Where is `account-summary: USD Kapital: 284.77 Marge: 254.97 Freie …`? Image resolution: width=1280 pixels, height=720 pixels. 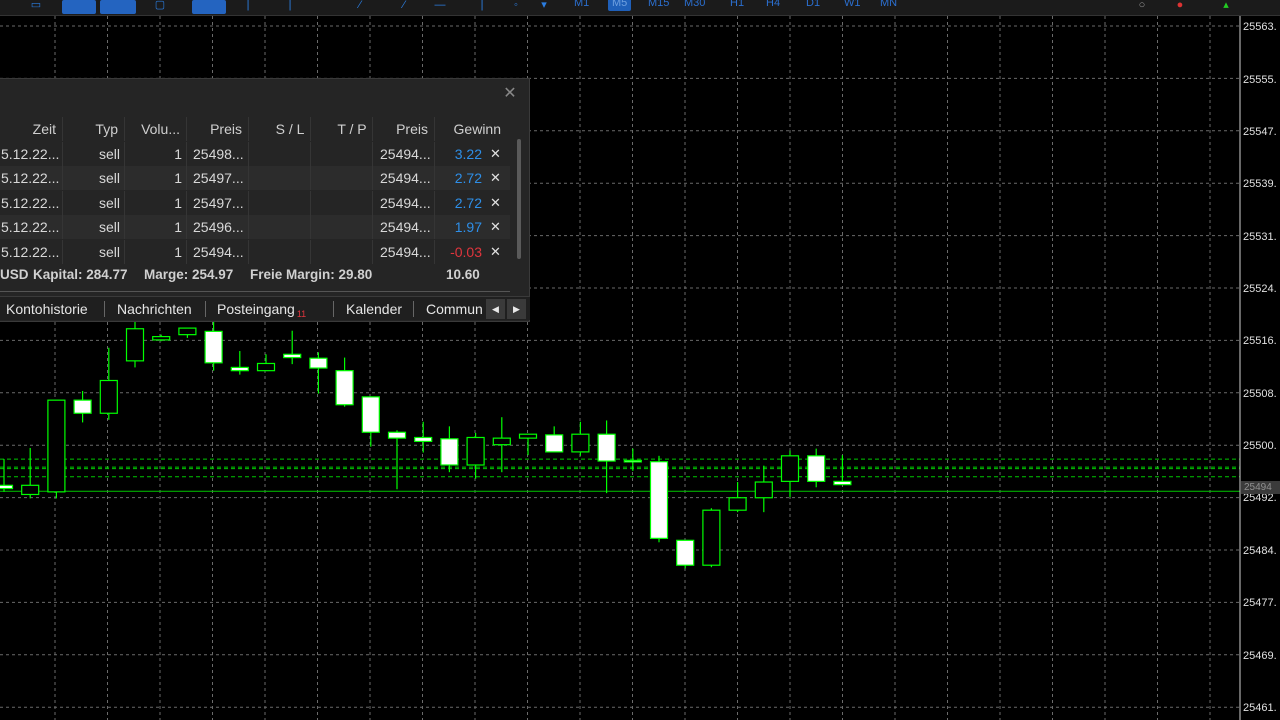
account-summary: USD Kapital: 284.77 Marge: 254.97 Freie … is located at coordinates (255, 276).